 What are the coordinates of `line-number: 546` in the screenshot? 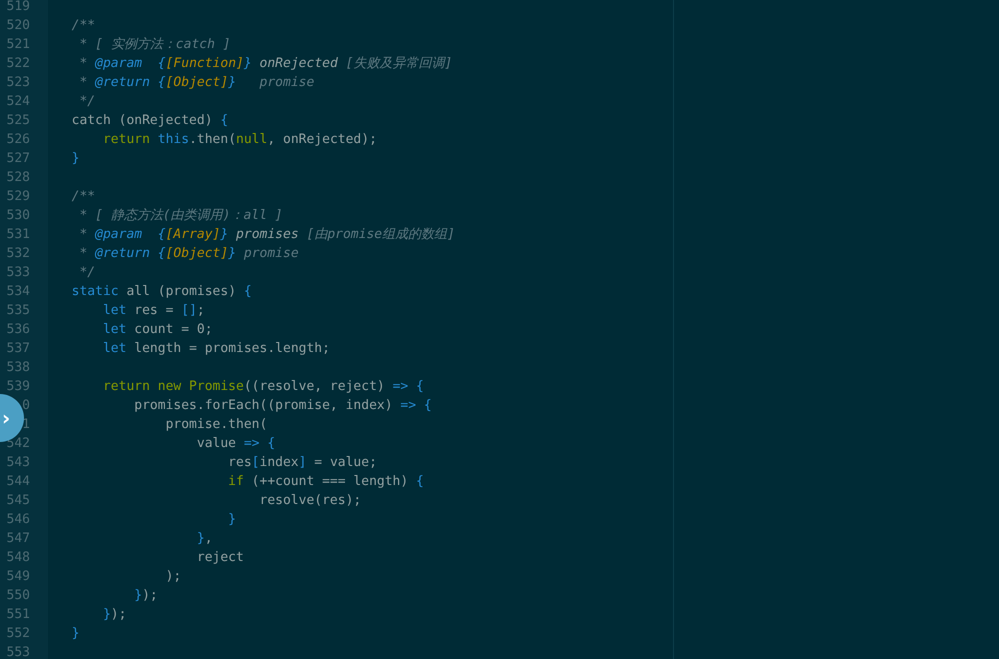 It's located at (18, 519).